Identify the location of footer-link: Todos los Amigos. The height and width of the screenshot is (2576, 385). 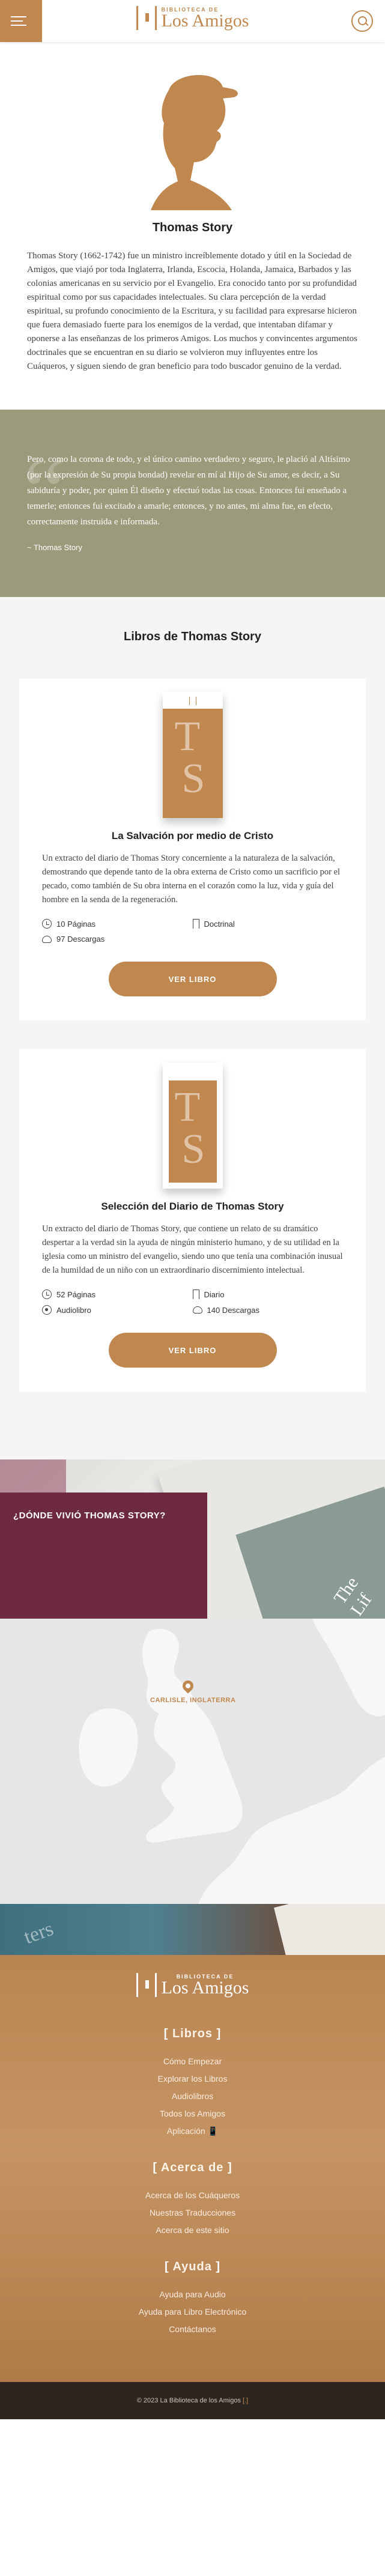
(192, 2114).